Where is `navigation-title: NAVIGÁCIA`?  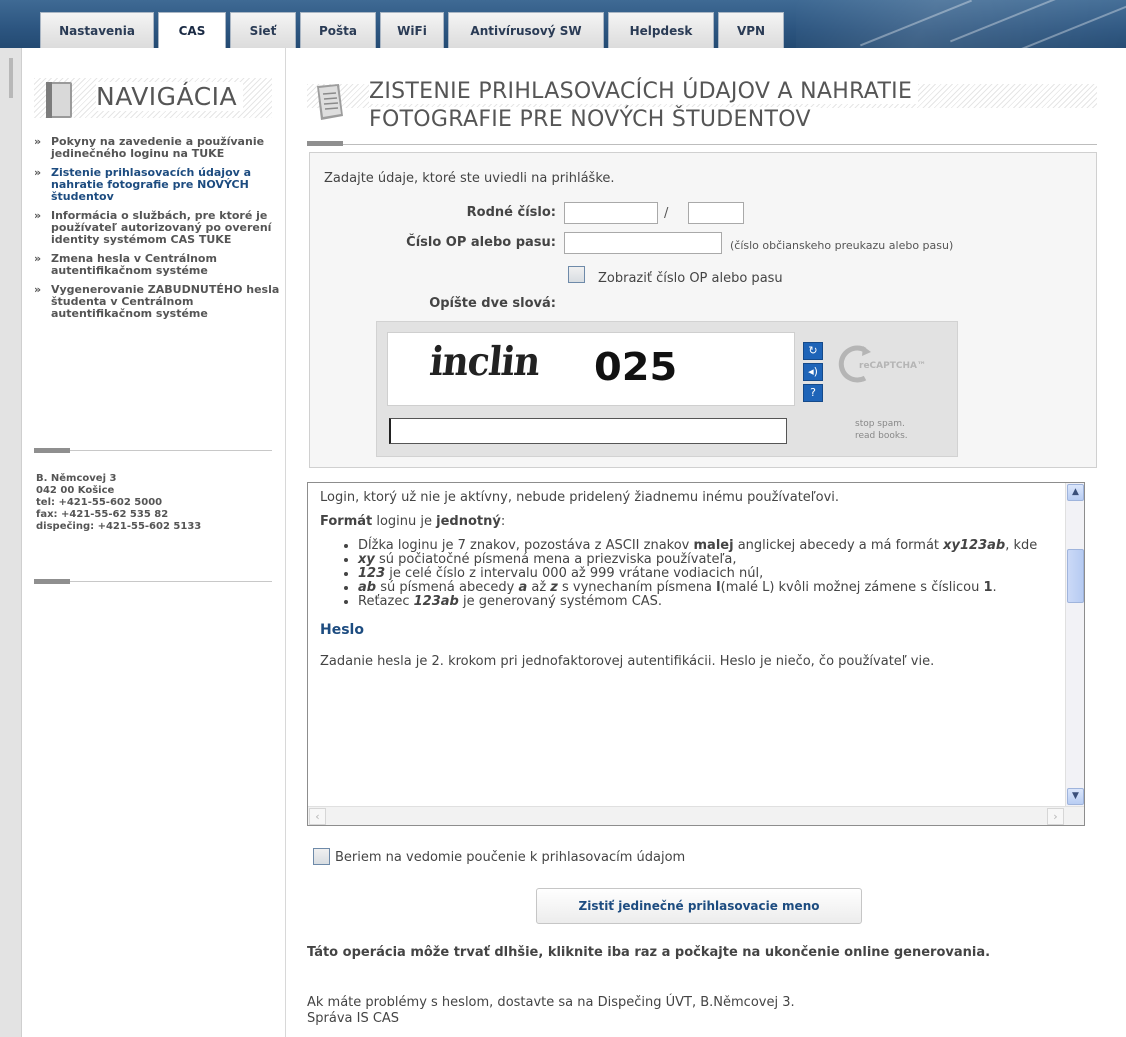
navigation-title: NAVIGÁCIA is located at coordinates (170, 96).